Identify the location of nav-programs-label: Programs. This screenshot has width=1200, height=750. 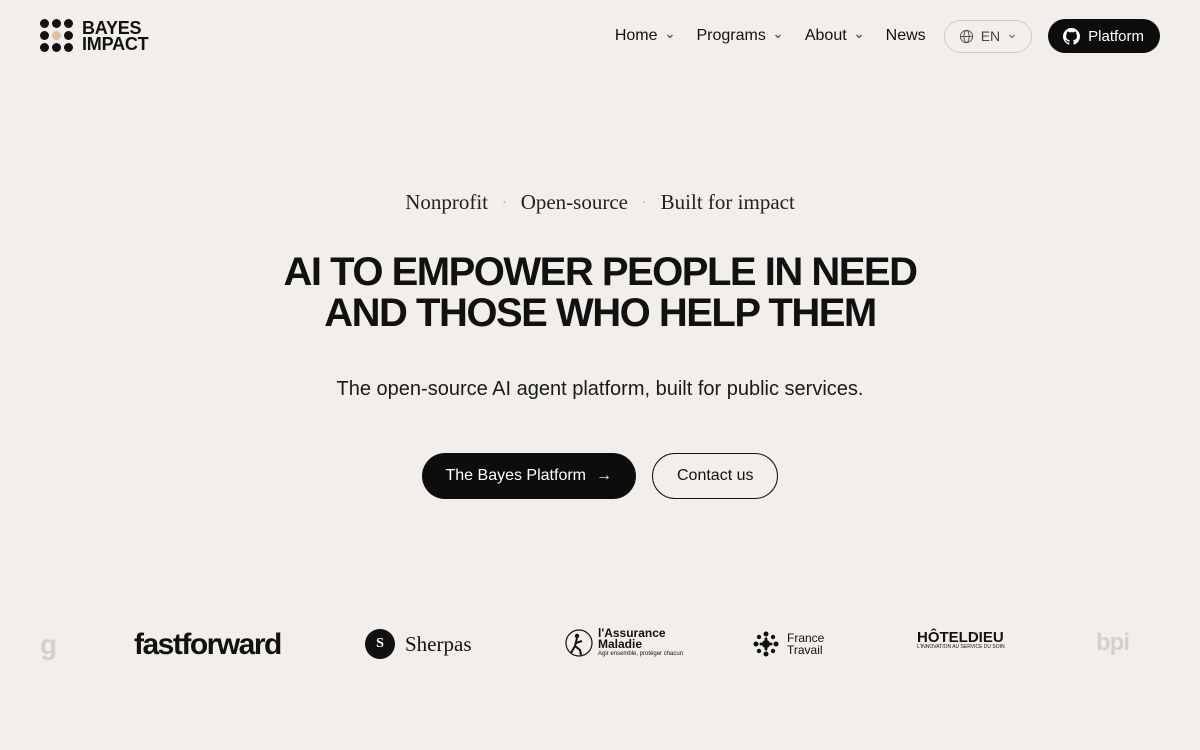
(731, 35).